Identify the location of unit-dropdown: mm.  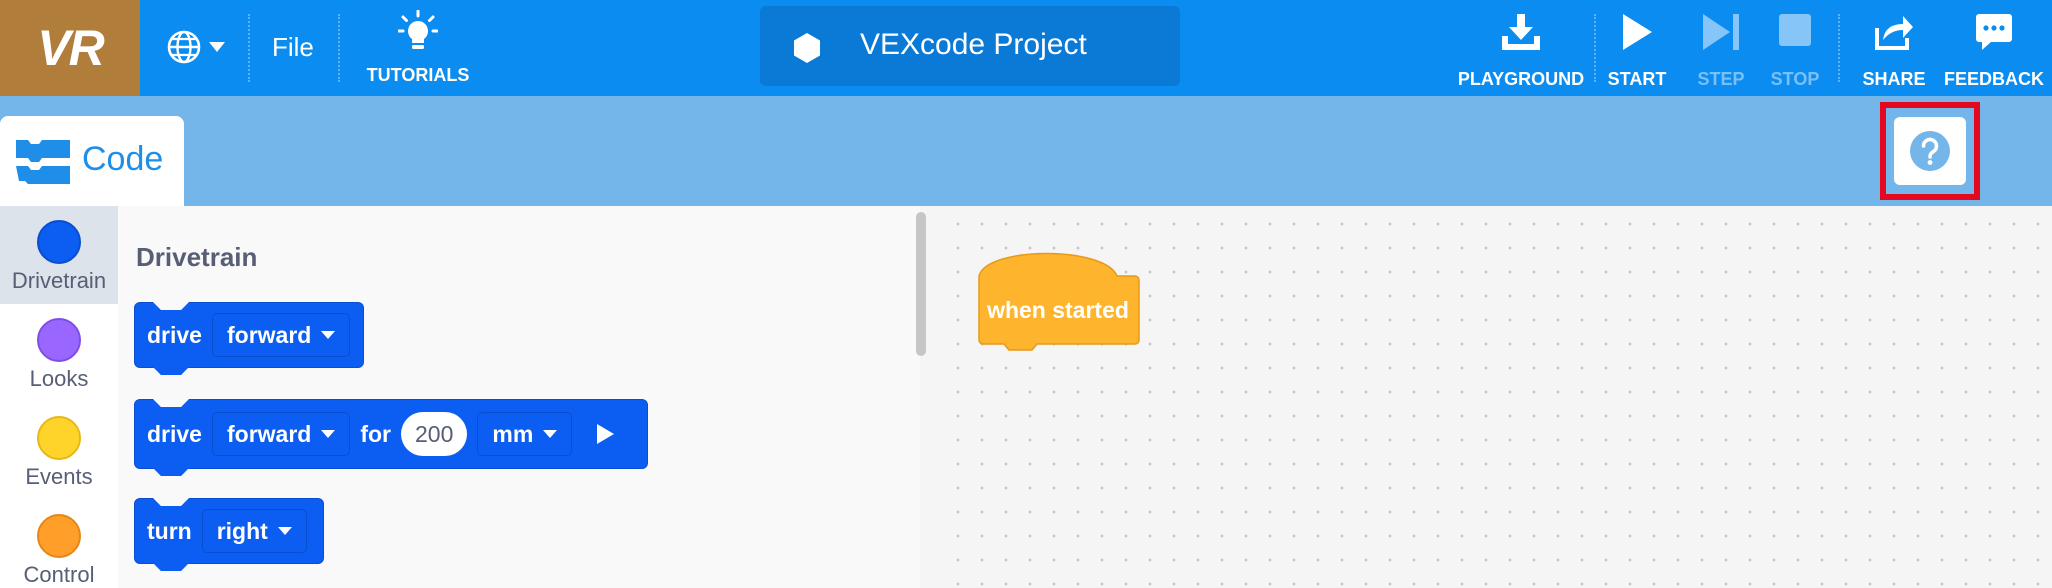
(525, 434).